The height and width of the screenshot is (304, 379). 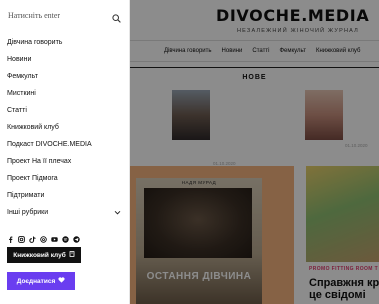 I want to click on menu-item-news: Новини, so click(x=66, y=59).